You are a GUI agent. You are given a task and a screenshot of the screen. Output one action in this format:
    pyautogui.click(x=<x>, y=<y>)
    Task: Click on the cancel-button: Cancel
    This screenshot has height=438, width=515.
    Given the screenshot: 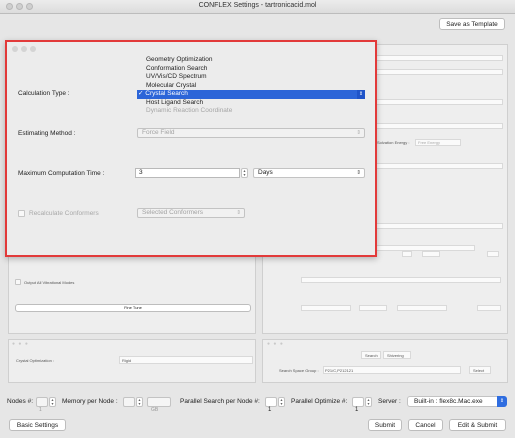 What is the action you would take?
    pyautogui.click(x=425, y=425)
    